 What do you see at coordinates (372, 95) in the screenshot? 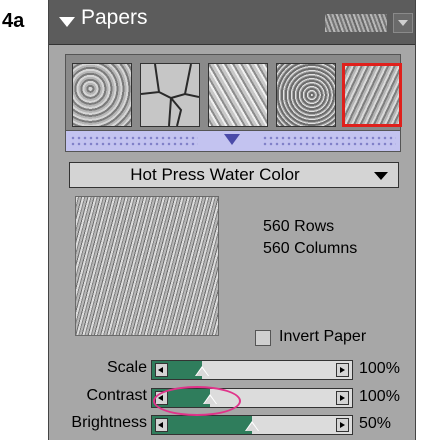
I see `paper-swatch-5-selected` at bounding box center [372, 95].